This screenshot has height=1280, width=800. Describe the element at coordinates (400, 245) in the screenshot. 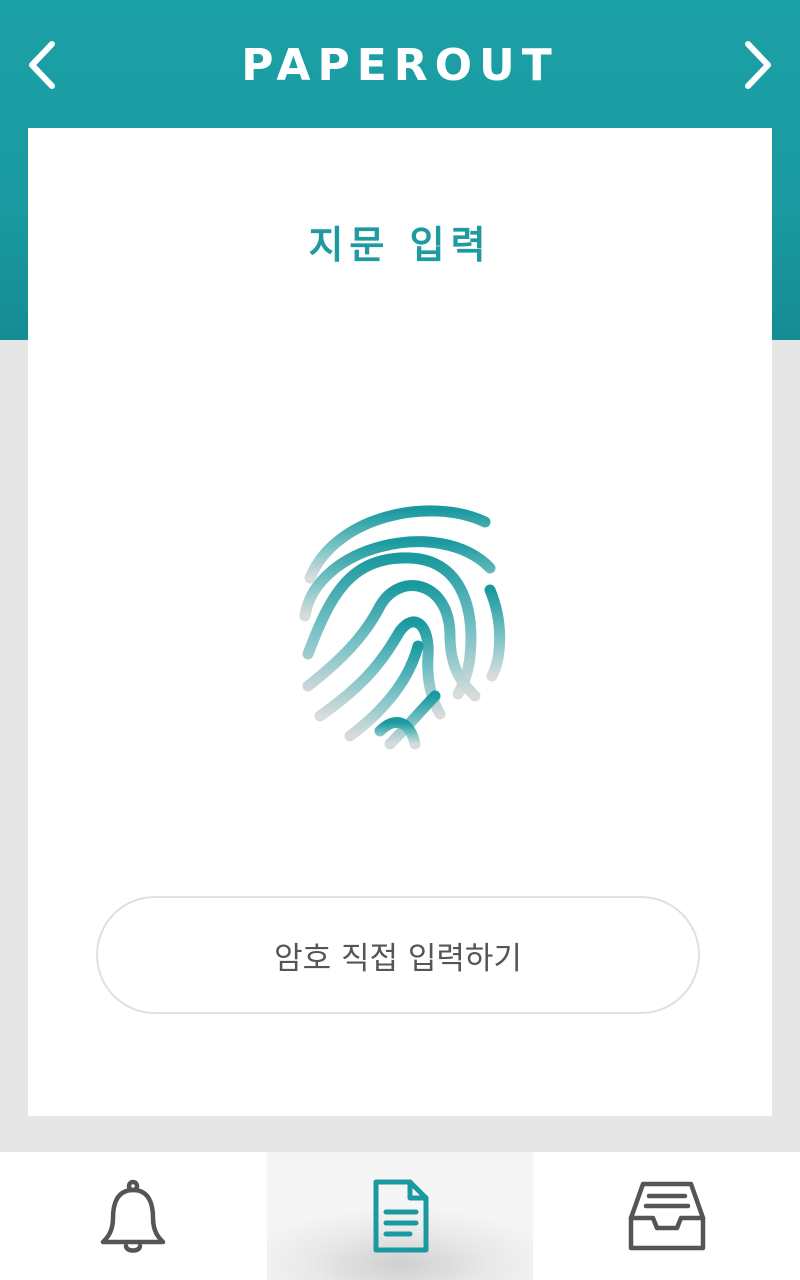

I see `card-title: 지문 입력` at that location.